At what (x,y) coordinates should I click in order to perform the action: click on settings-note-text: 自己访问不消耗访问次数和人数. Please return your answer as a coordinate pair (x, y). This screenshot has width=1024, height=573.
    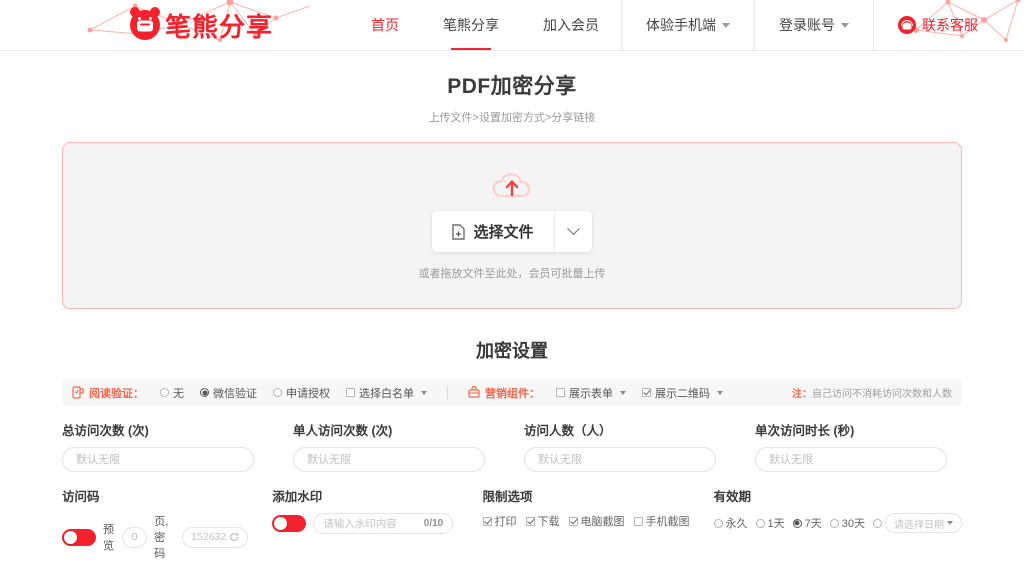
    Looking at the image, I should click on (882, 394).